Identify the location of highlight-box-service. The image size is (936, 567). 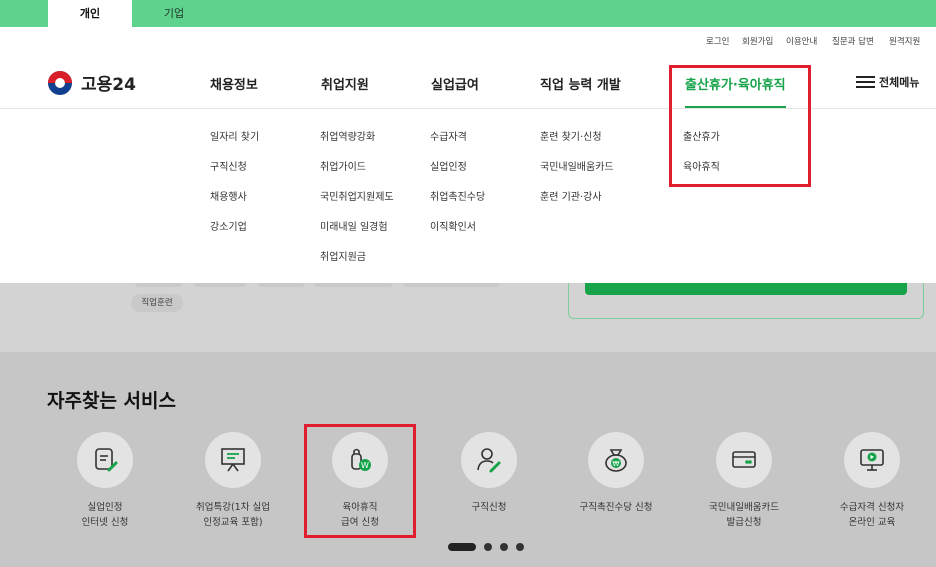
(360, 481).